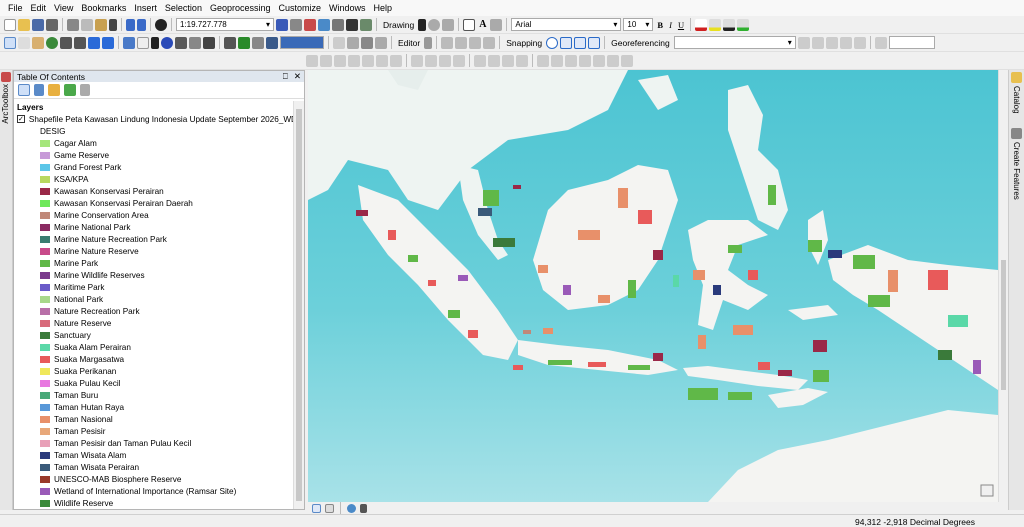 The image size is (1024, 527). Describe the element at coordinates (153, 371) in the screenshot. I see `legend-item: Suaka Perikanan` at that location.